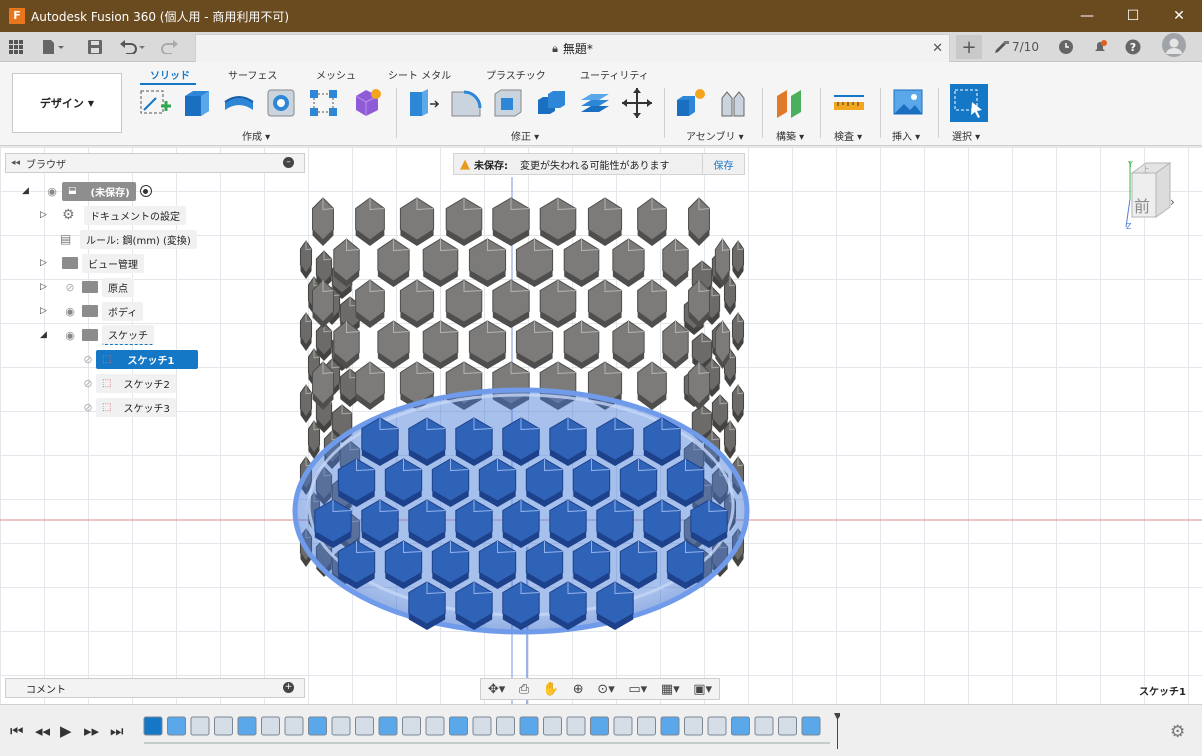  What do you see at coordinates (42, 731) in the screenshot?
I see `timeline-step-back-icon: ◂◂` at bounding box center [42, 731].